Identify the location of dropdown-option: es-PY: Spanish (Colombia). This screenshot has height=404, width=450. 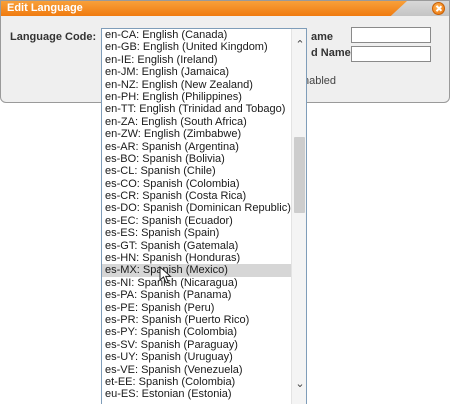
(197, 332).